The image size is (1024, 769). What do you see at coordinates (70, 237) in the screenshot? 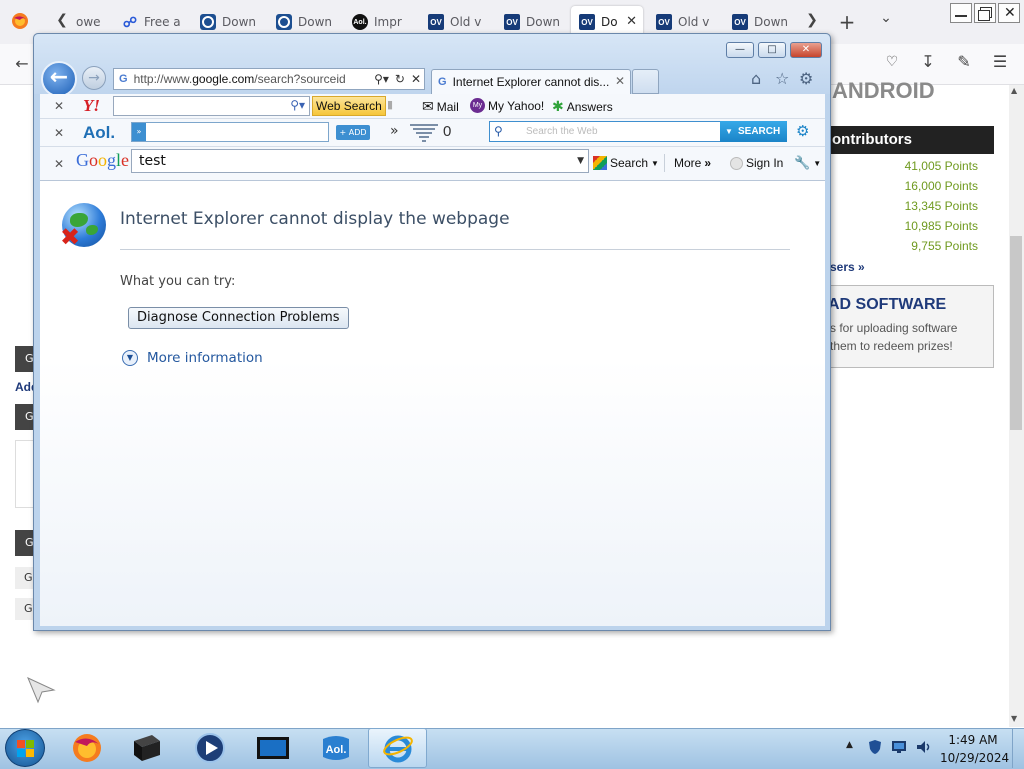
I see `error-x-icon: ✖` at bounding box center [70, 237].